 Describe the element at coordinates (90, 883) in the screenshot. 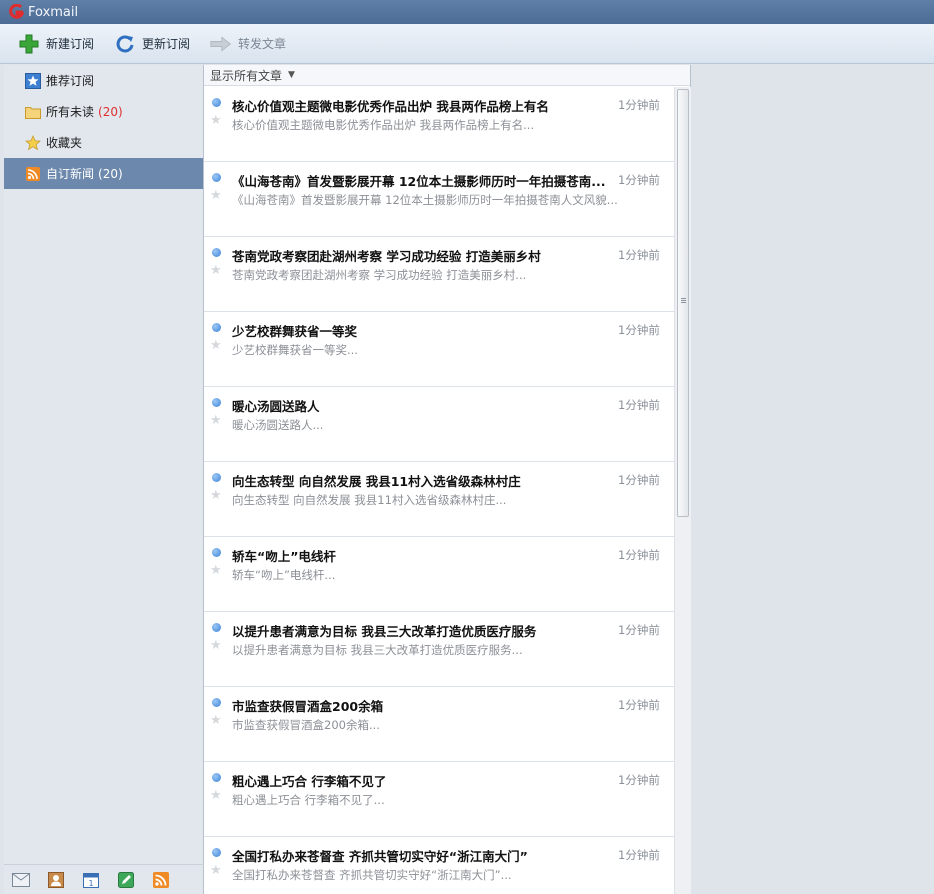

I see `svg-text: 1` at that location.